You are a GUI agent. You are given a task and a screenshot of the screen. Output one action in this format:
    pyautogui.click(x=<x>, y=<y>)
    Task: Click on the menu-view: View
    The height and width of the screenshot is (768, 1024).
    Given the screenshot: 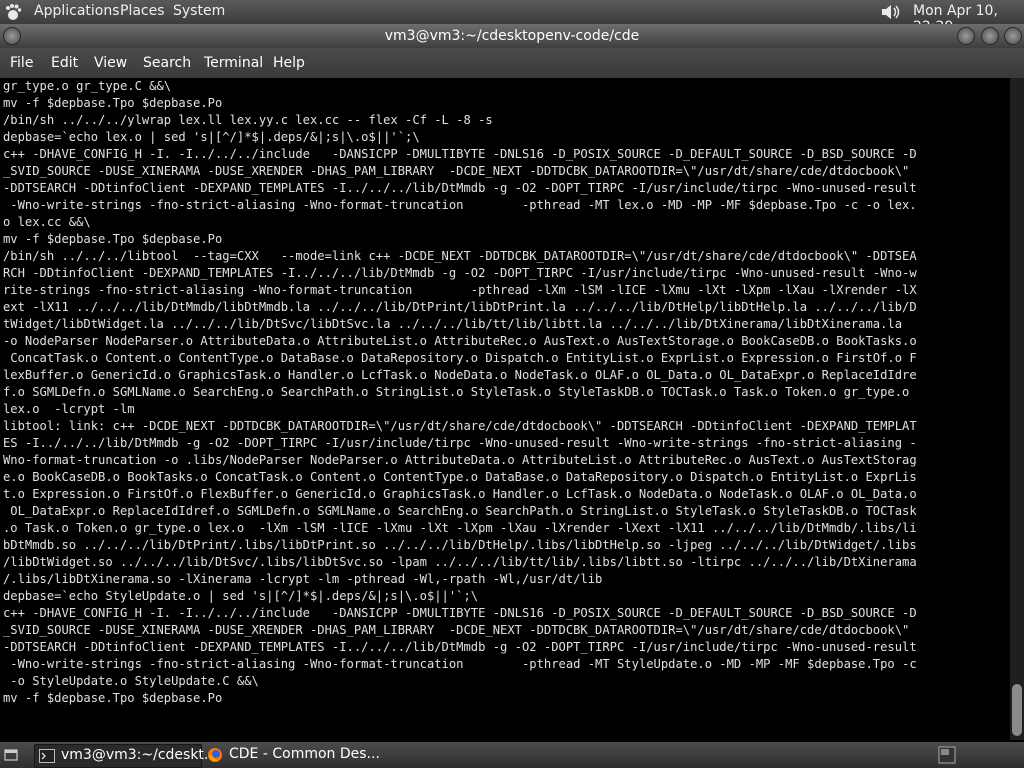 What is the action you would take?
    pyautogui.click(x=110, y=63)
    